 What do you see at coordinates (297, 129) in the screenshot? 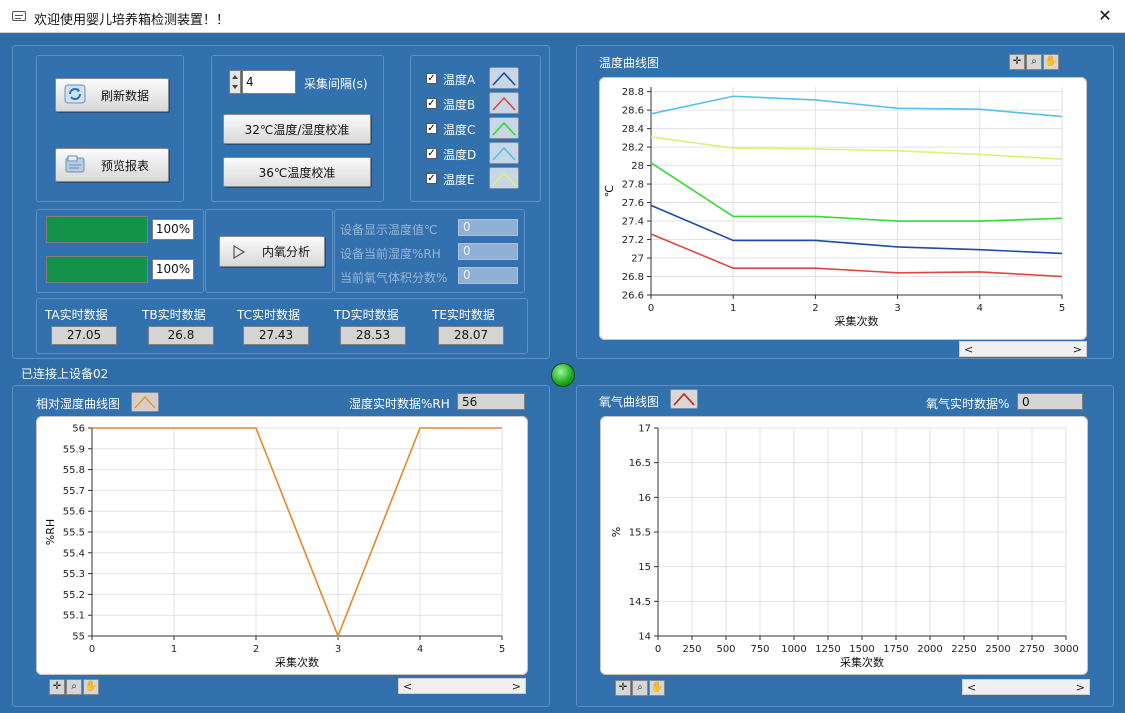
I see `calib-32-button: 32℃温度/湿度校准` at bounding box center [297, 129].